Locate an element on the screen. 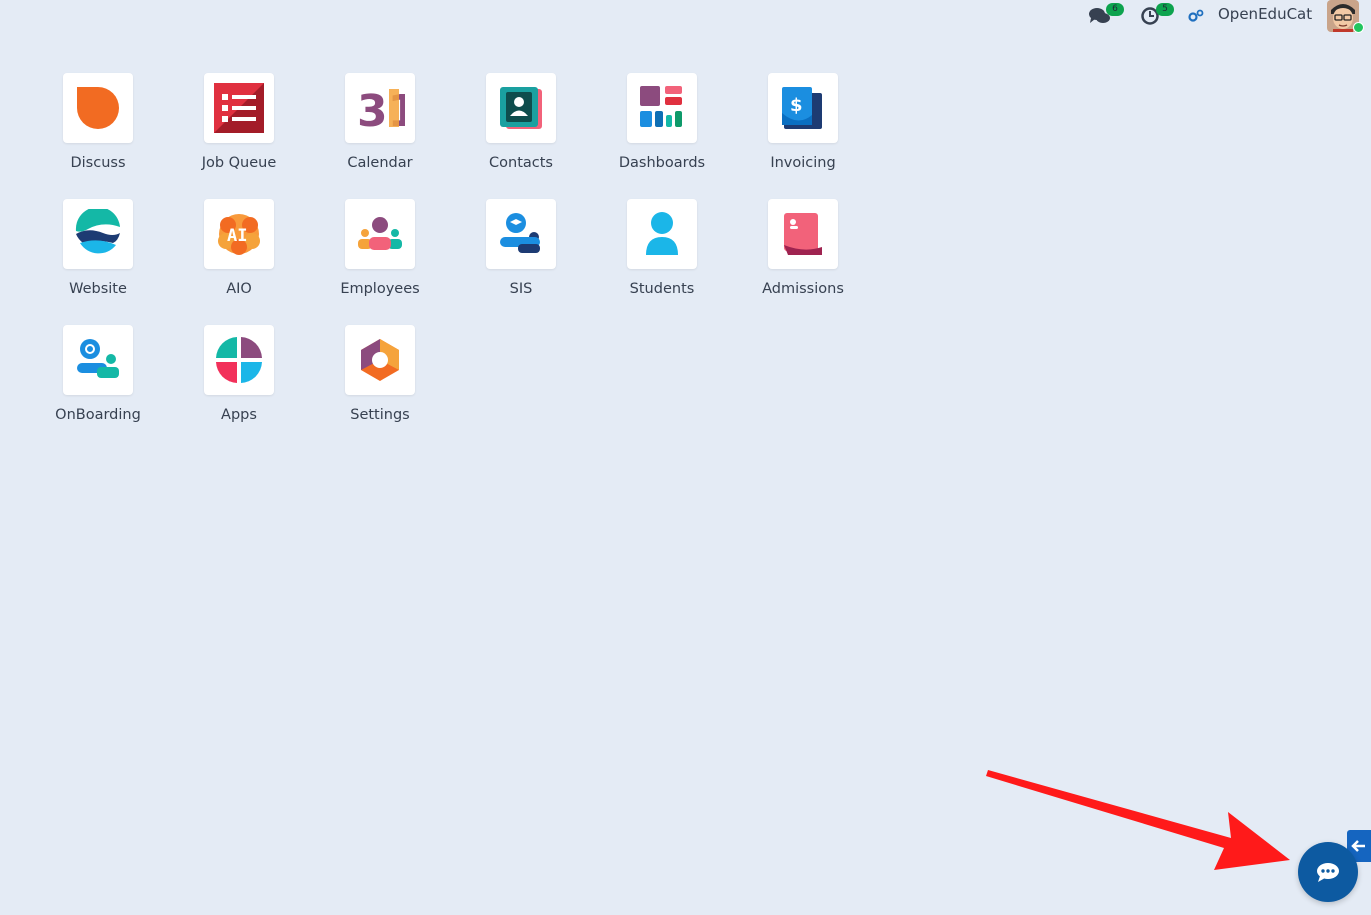  chat-bubble-icon is located at coordinates (1328, 872).